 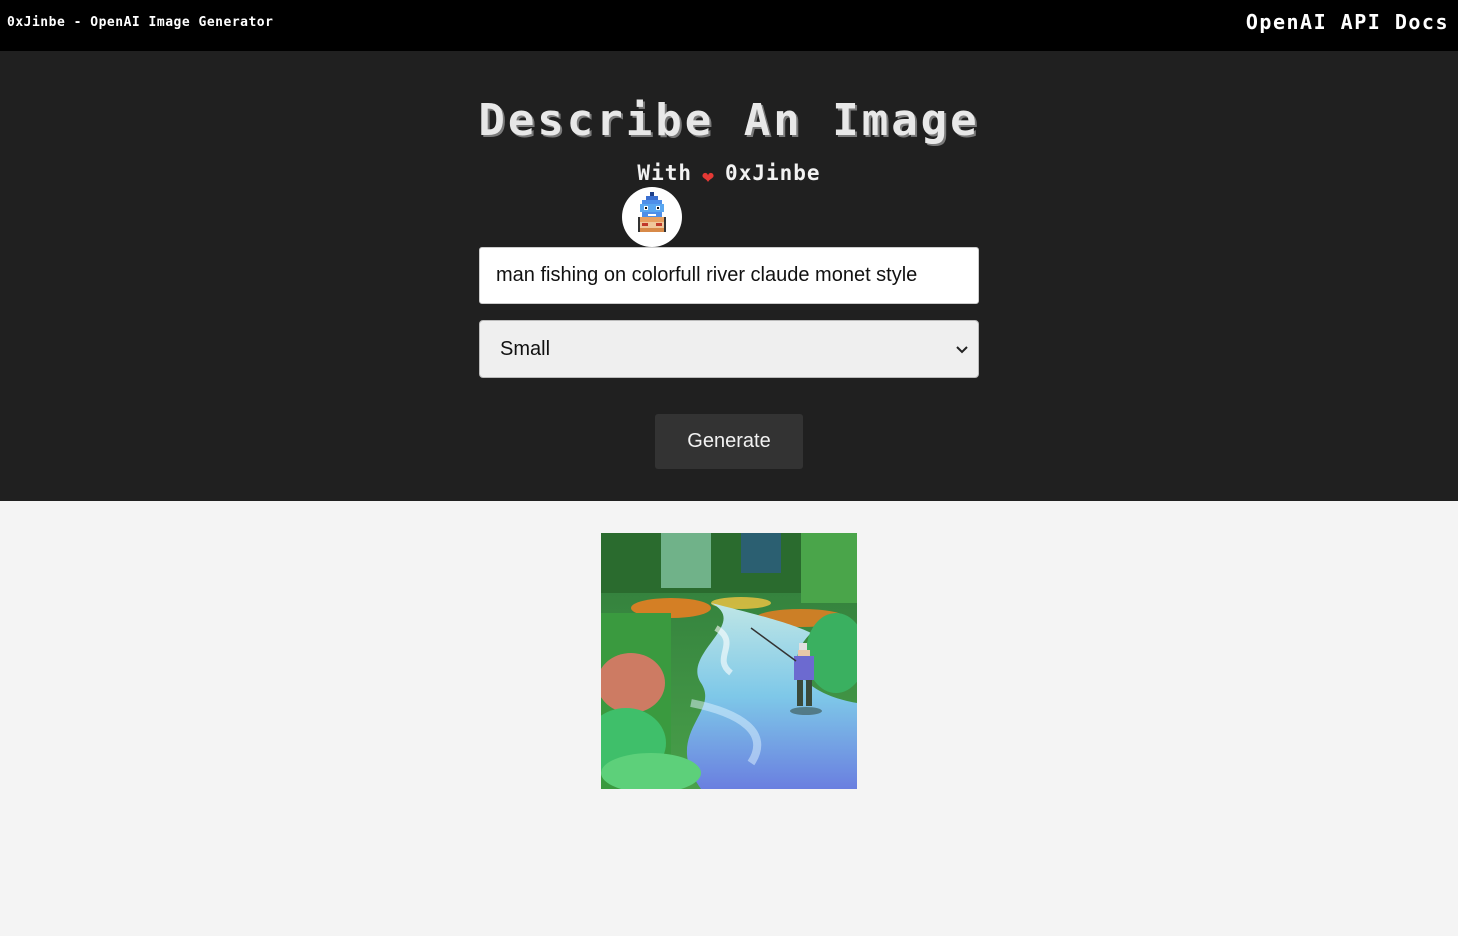 I want to click on heart-icon: ❤, so click(x=709, y=176).